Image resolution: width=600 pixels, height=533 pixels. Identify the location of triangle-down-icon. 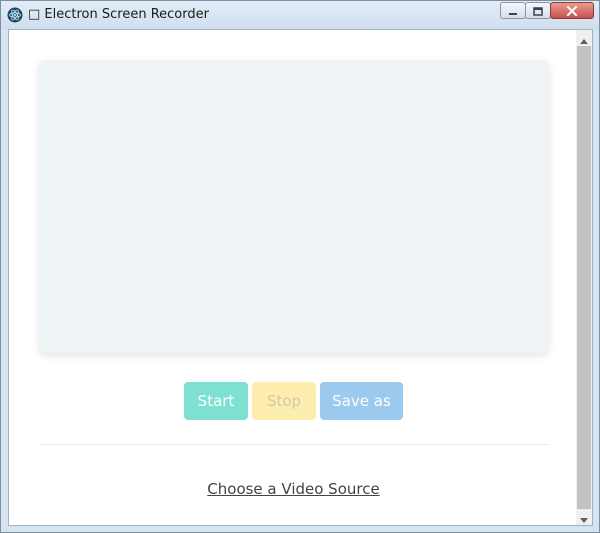
(584, 517).